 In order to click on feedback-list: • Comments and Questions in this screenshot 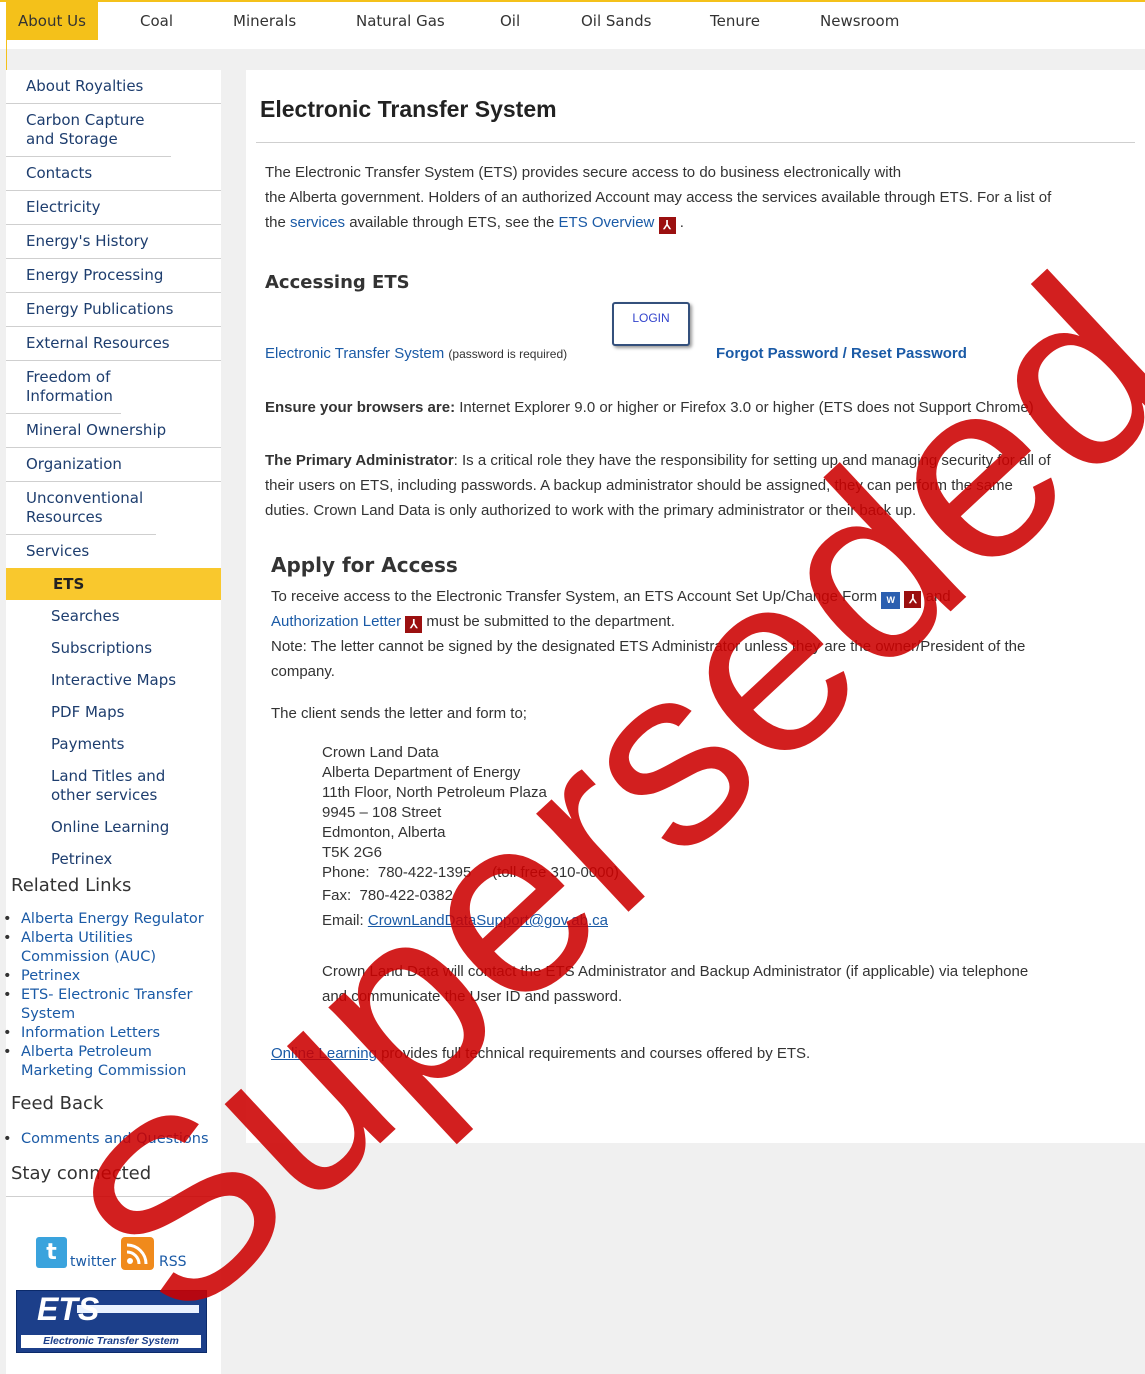, I will do `click(112, 1134)`.